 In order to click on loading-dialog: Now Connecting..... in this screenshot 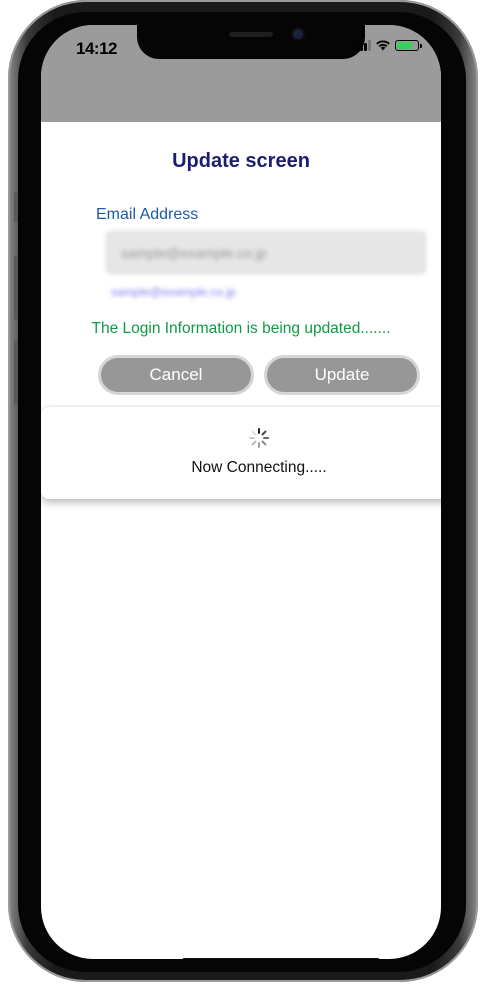, I will do `click(241, 453)`.